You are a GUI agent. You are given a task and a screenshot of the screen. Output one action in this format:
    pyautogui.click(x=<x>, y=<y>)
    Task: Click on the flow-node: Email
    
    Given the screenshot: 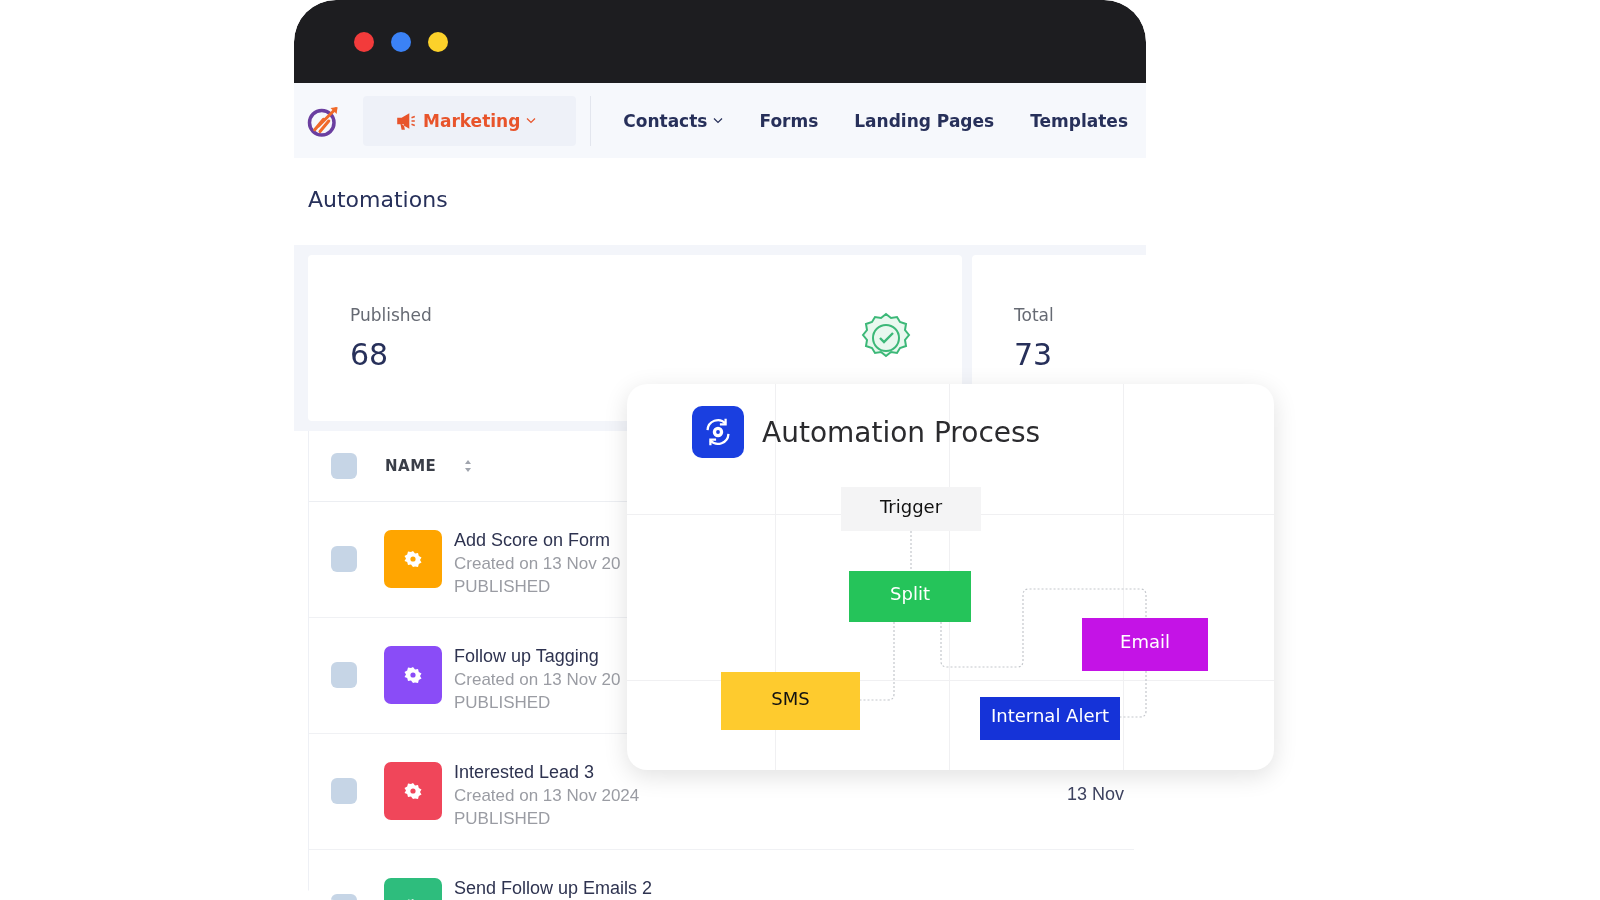 What is the action you would take?
    pyautogui.click(x=1145, y=644)
    